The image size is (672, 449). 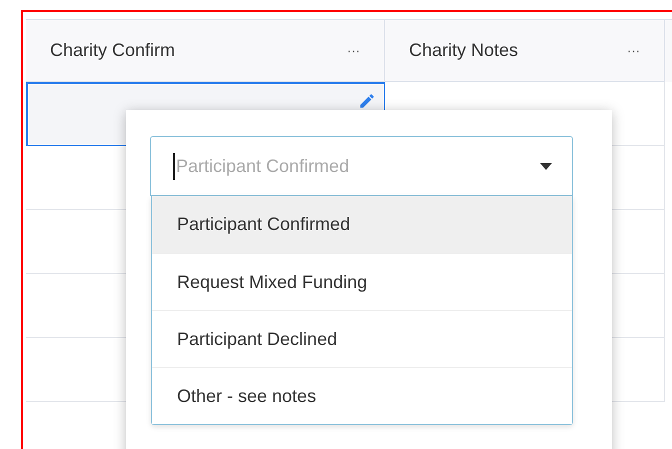 What do you see at coordinates (362, 281) in the screenshot?
I see `option-item: Request Mixed Funding` at bounding box center [362, 281].